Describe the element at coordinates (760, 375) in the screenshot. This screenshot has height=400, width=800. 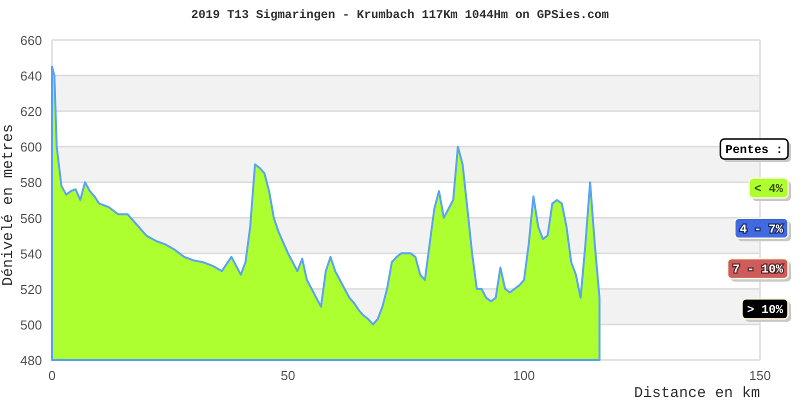
I see `x-tick-label: 150` at that location.